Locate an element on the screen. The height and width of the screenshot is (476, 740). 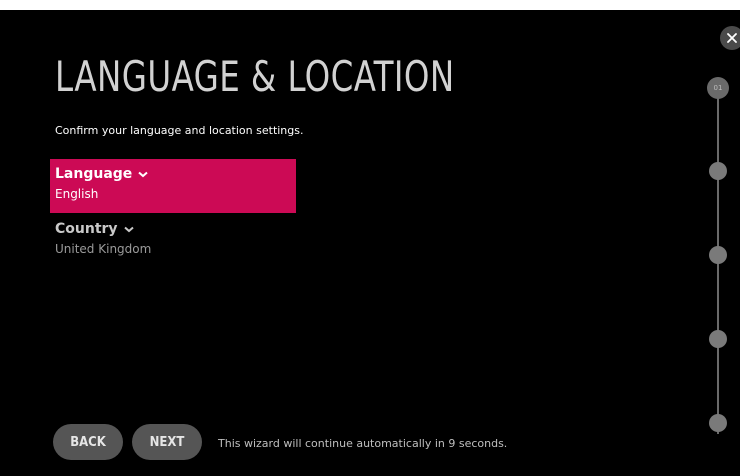
close-button is located at coordinates (730, 38).